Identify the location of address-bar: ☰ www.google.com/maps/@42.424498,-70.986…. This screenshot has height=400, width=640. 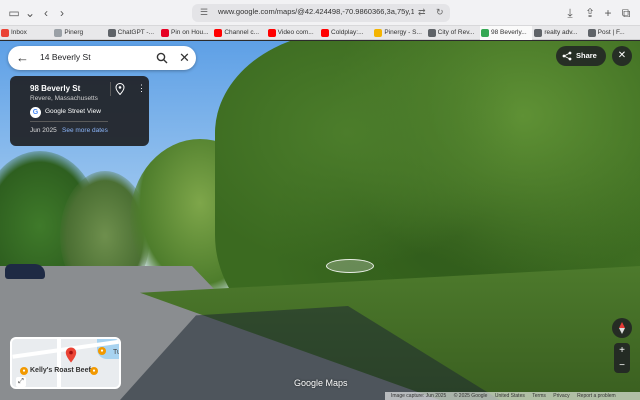
(321, 13).